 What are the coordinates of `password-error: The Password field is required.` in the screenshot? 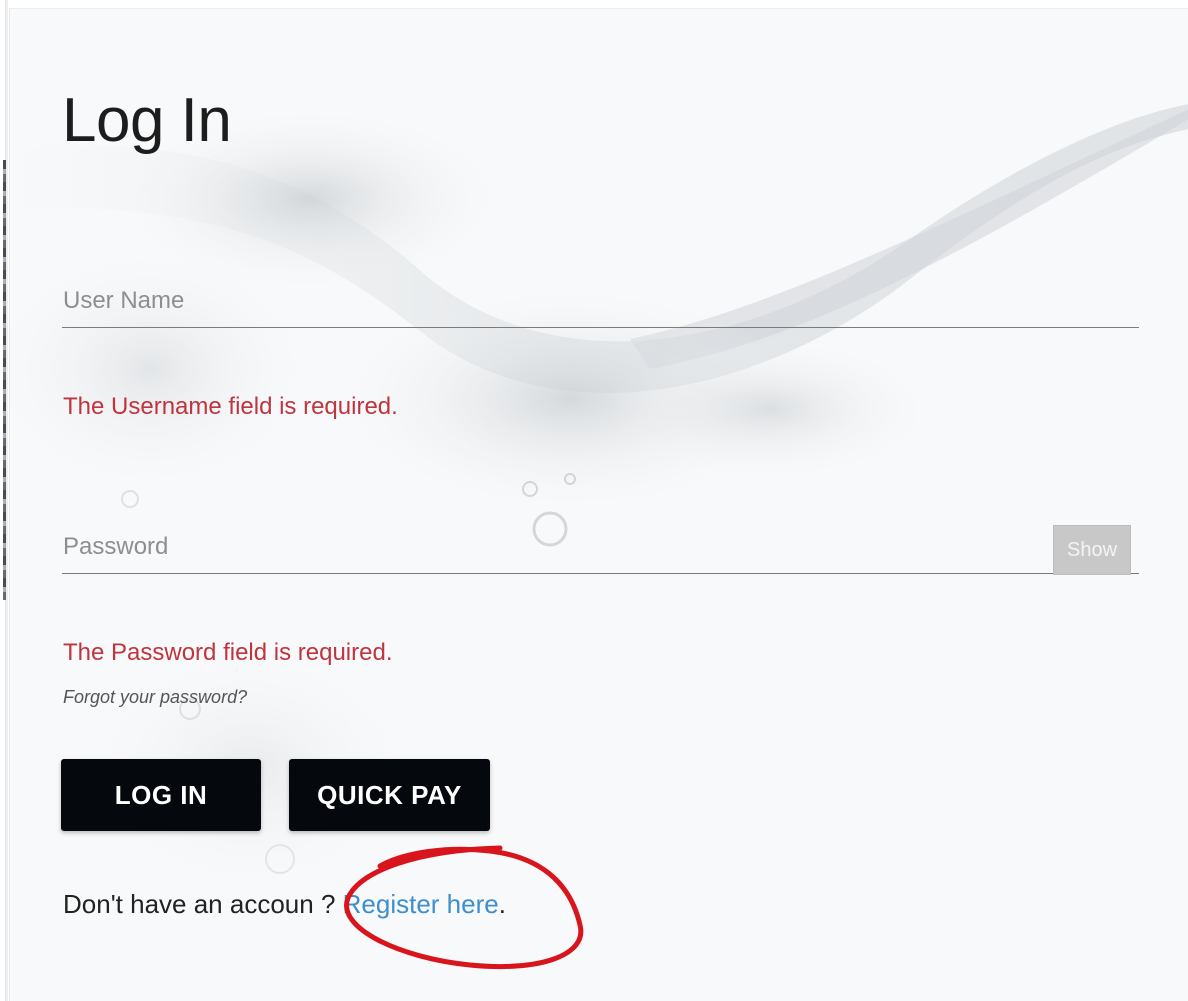 It's located at (228, 652).